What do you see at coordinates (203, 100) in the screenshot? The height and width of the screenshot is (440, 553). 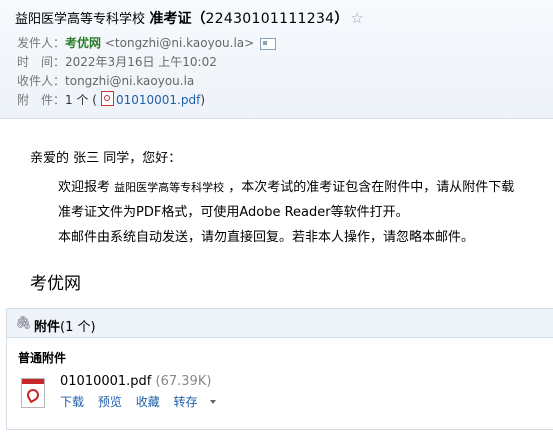 I see `attach-close: )` at bounding box center [203, 100].